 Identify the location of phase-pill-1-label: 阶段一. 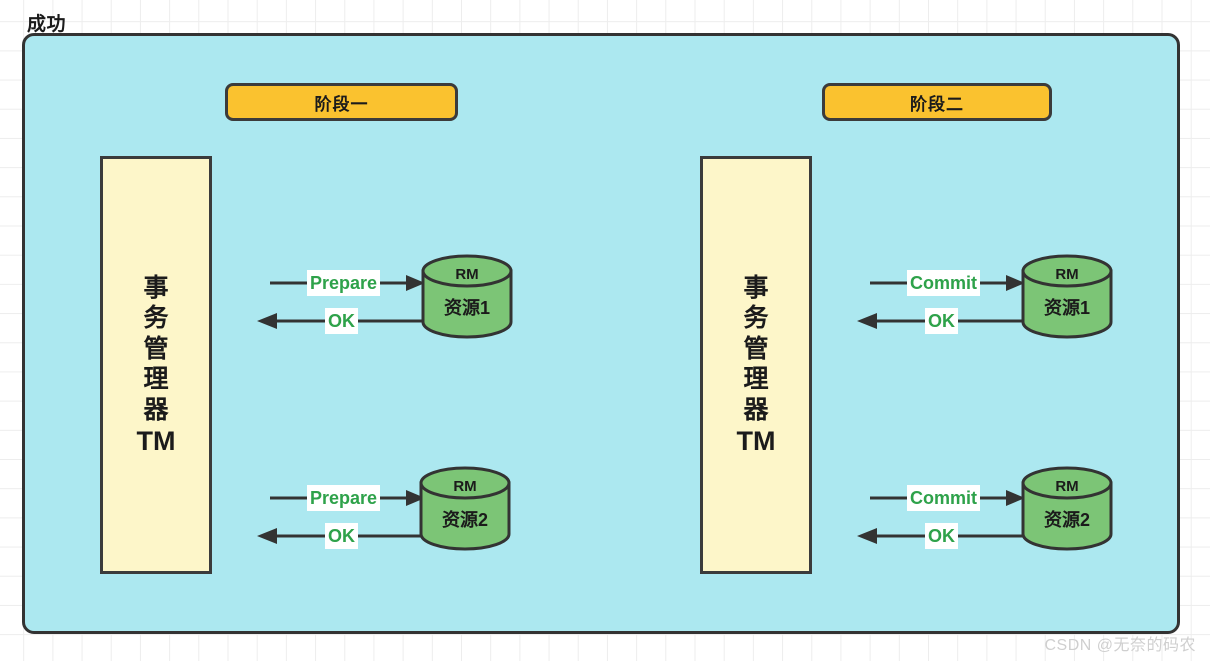
(341, 104).